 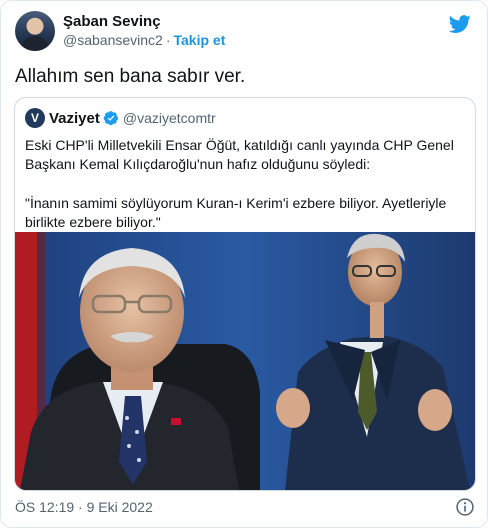 I want to click on avatar, so click(x=35, y=31).